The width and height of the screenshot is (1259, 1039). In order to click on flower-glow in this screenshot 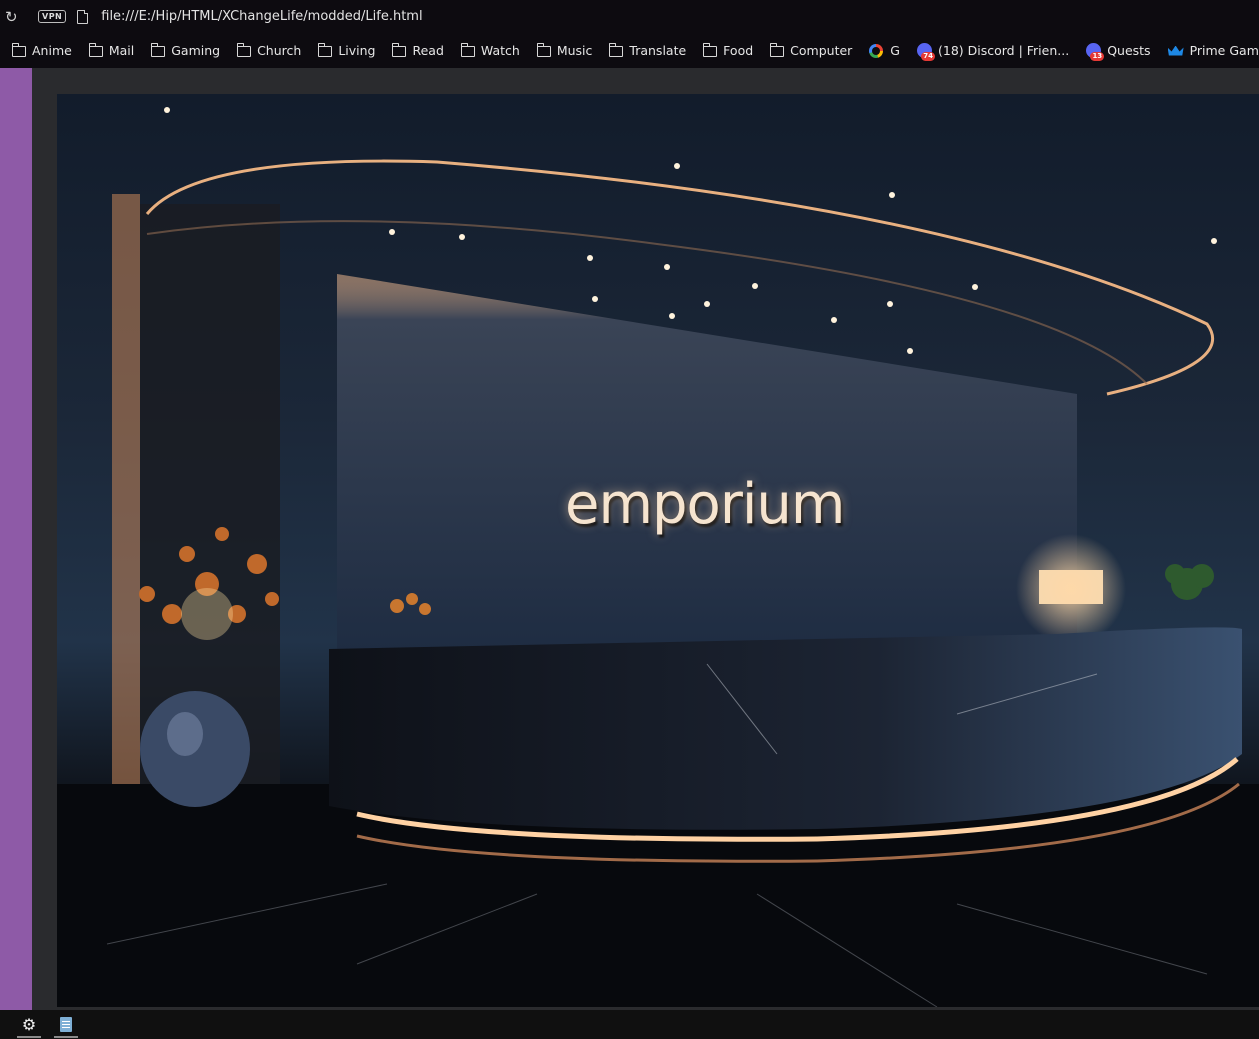, I will do `click(207, 614)`.